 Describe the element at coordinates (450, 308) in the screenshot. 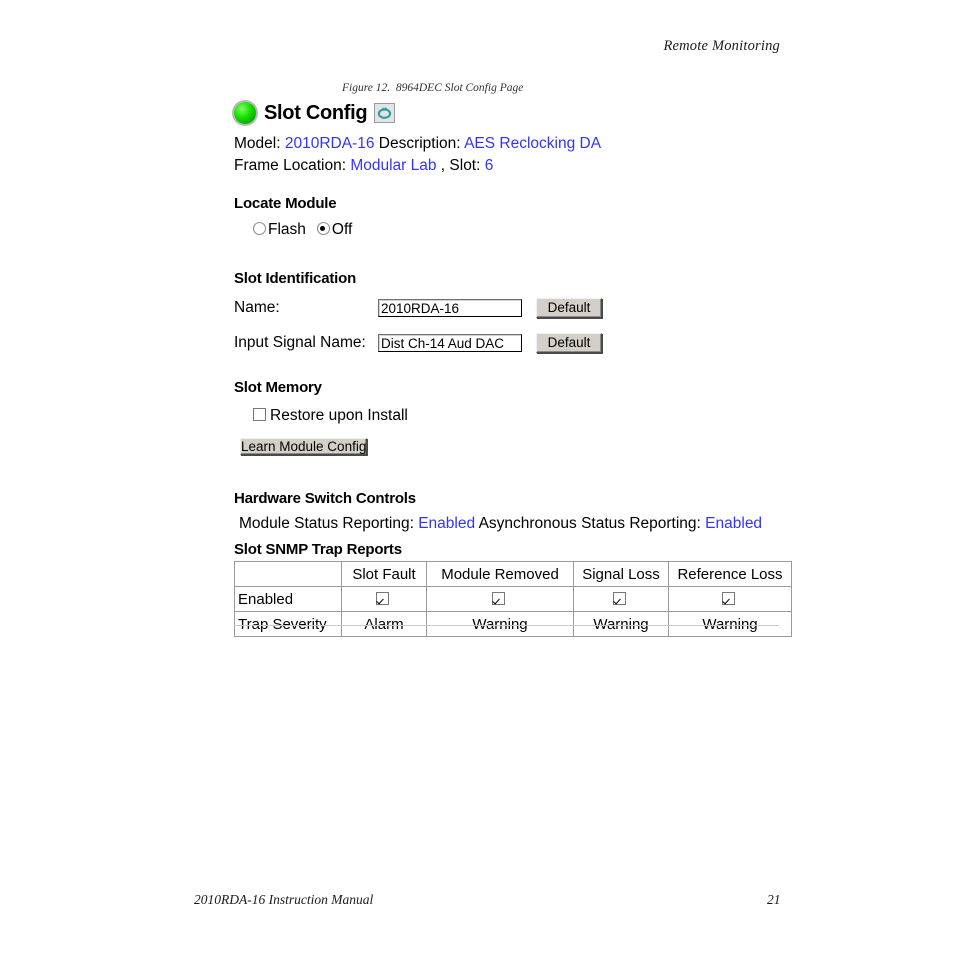

I see `name-input: 2010RDA-16` at that location.